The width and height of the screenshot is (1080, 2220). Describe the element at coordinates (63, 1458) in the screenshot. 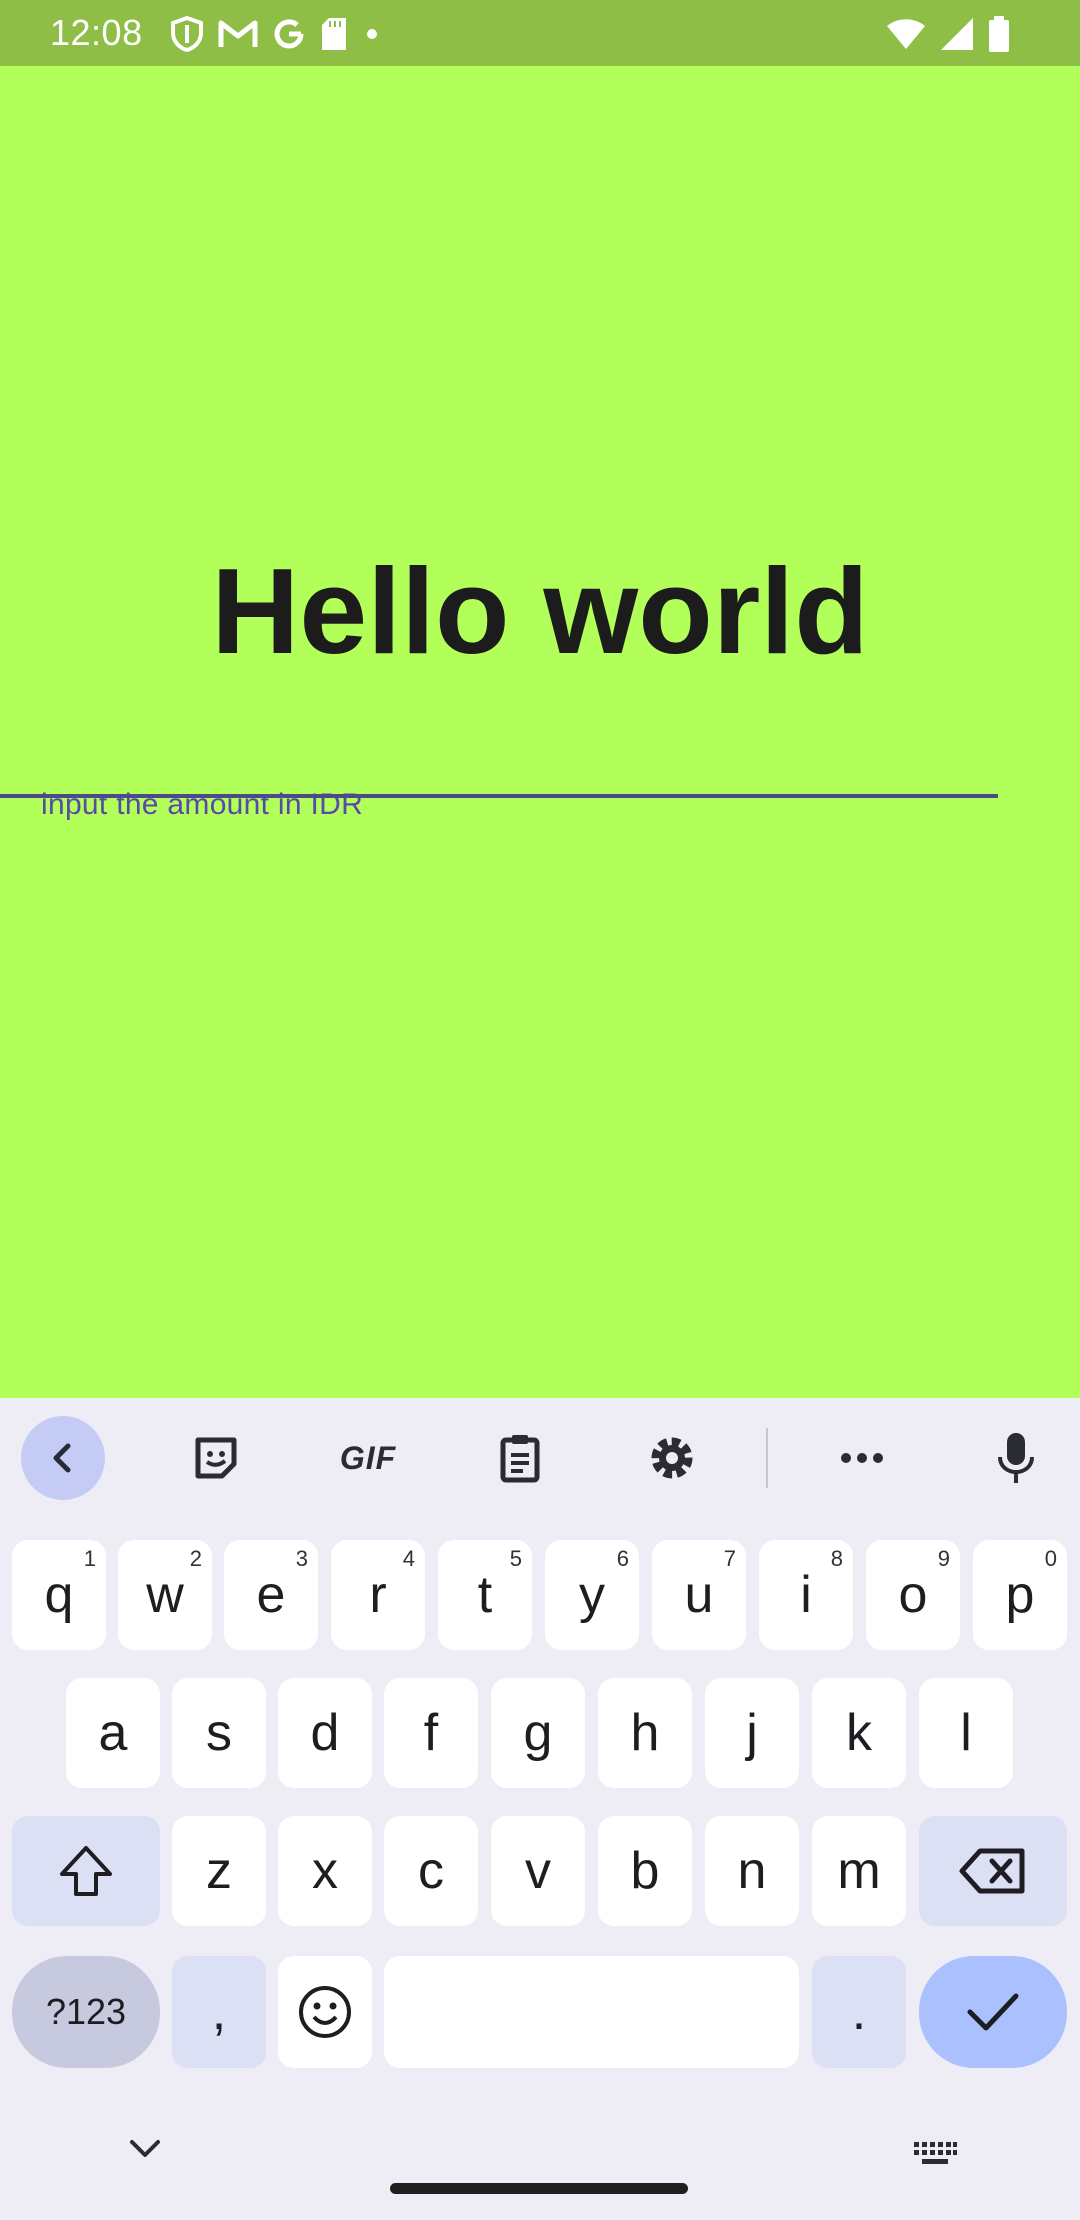

I see `back-icon` at that location.